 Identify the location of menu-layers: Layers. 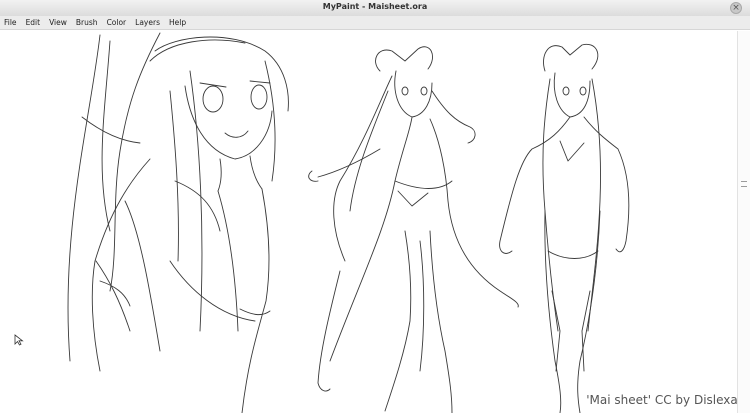
(147, 22).